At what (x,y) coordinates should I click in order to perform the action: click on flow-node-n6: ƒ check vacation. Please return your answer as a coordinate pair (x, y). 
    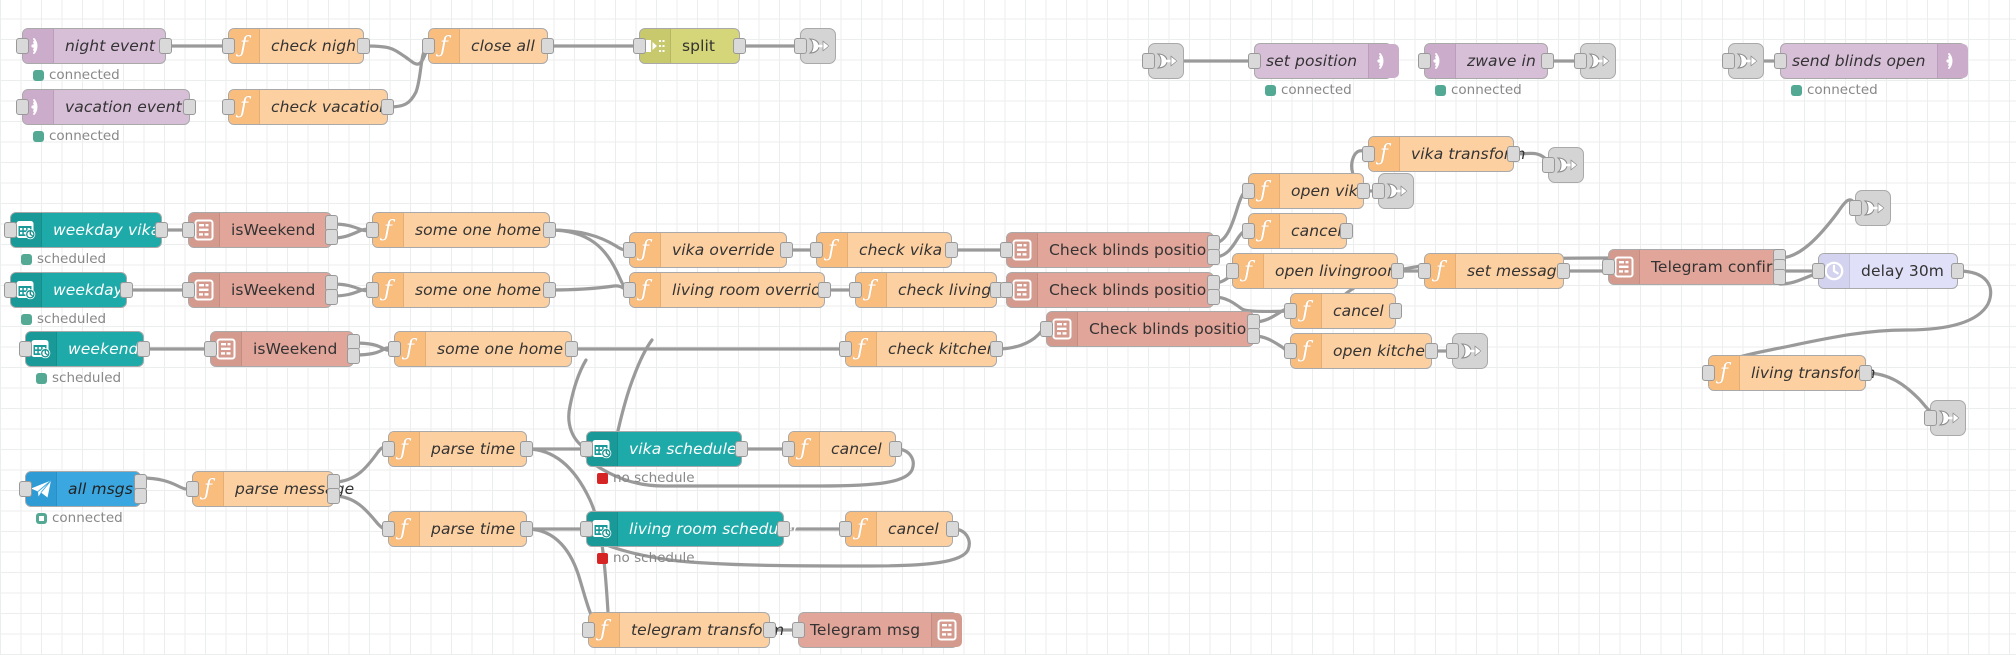
    Looking at the image, I should click on (308, 107).